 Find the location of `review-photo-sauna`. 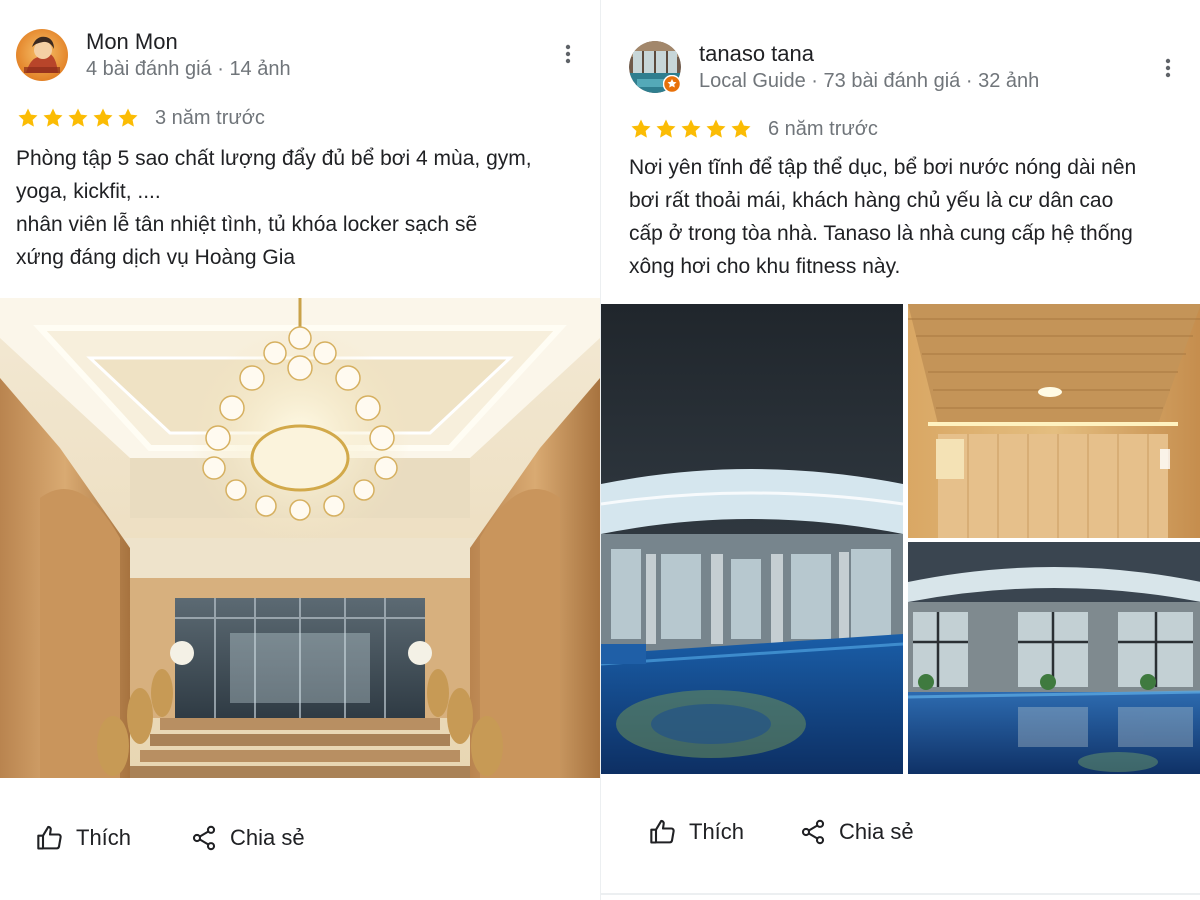

review-photo-sauna is located at coordinates (1054, 421).